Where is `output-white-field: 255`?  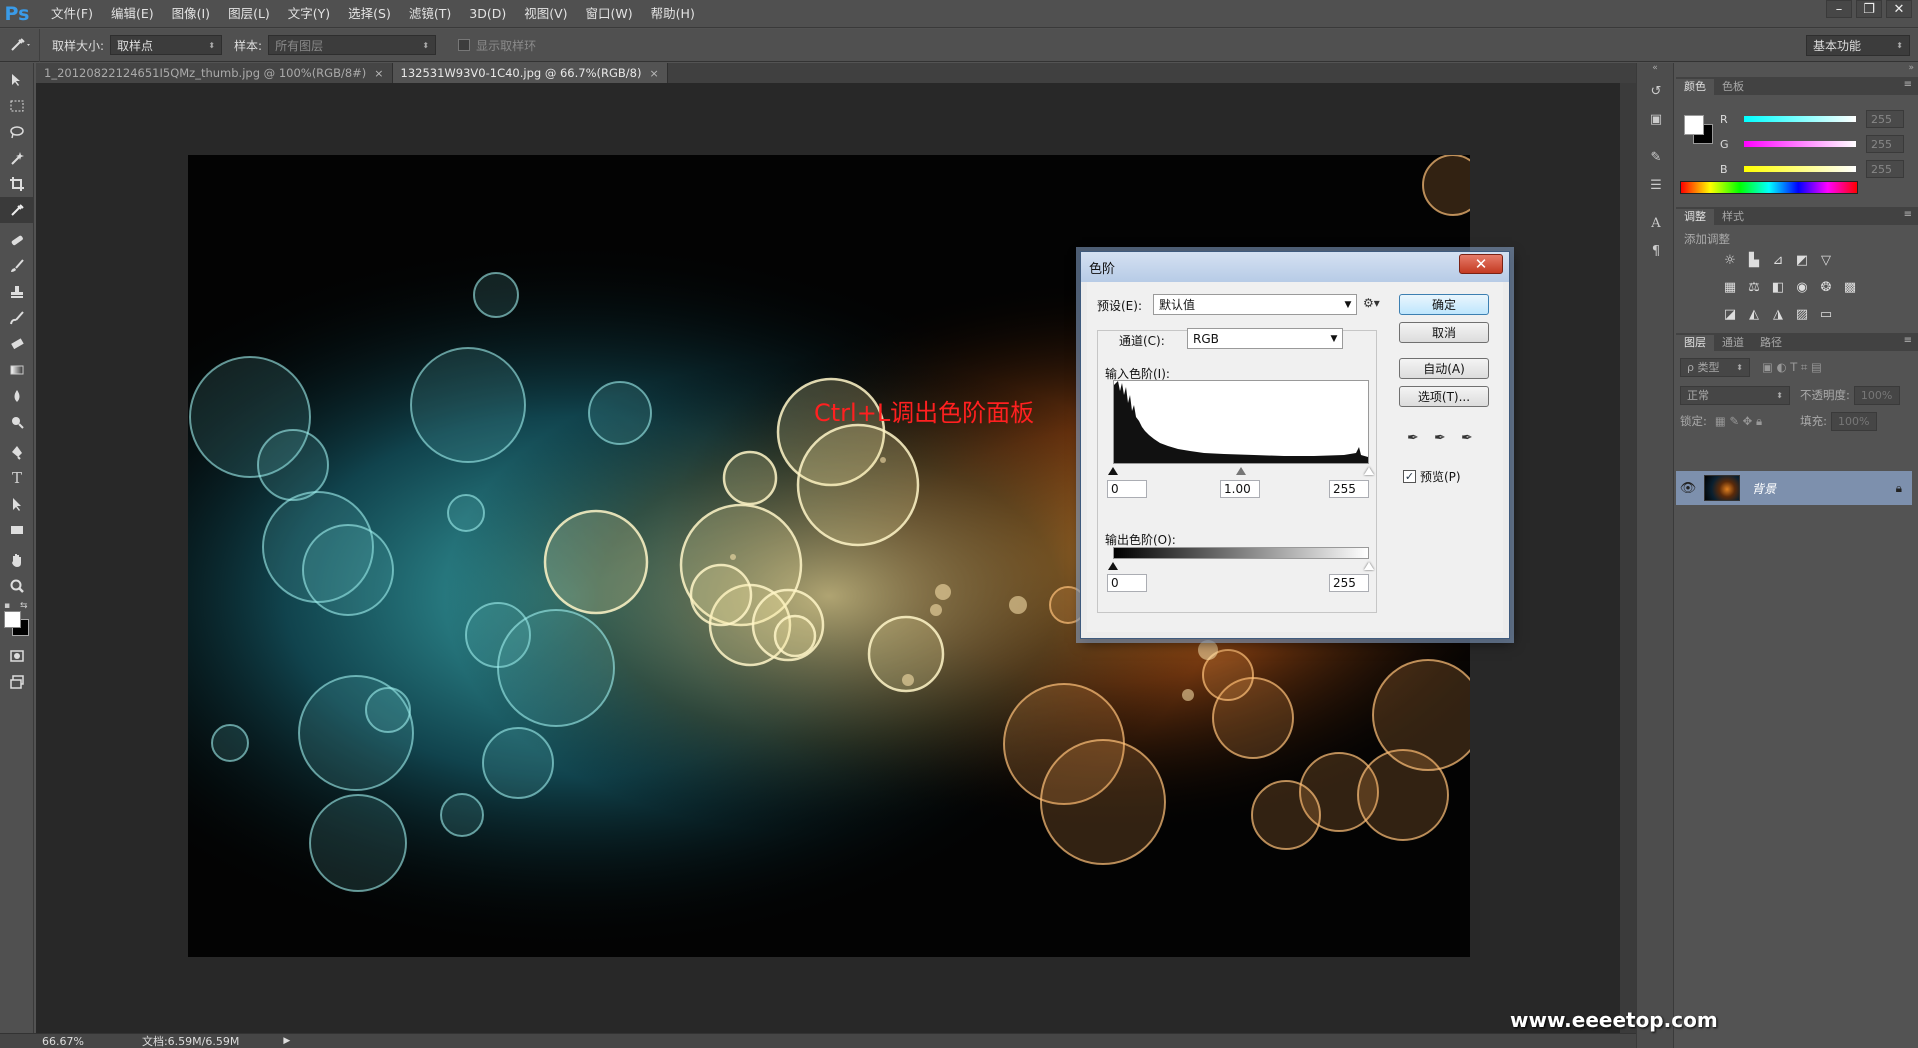
output-white-field: 255 is located at coordinates (1349, 583).